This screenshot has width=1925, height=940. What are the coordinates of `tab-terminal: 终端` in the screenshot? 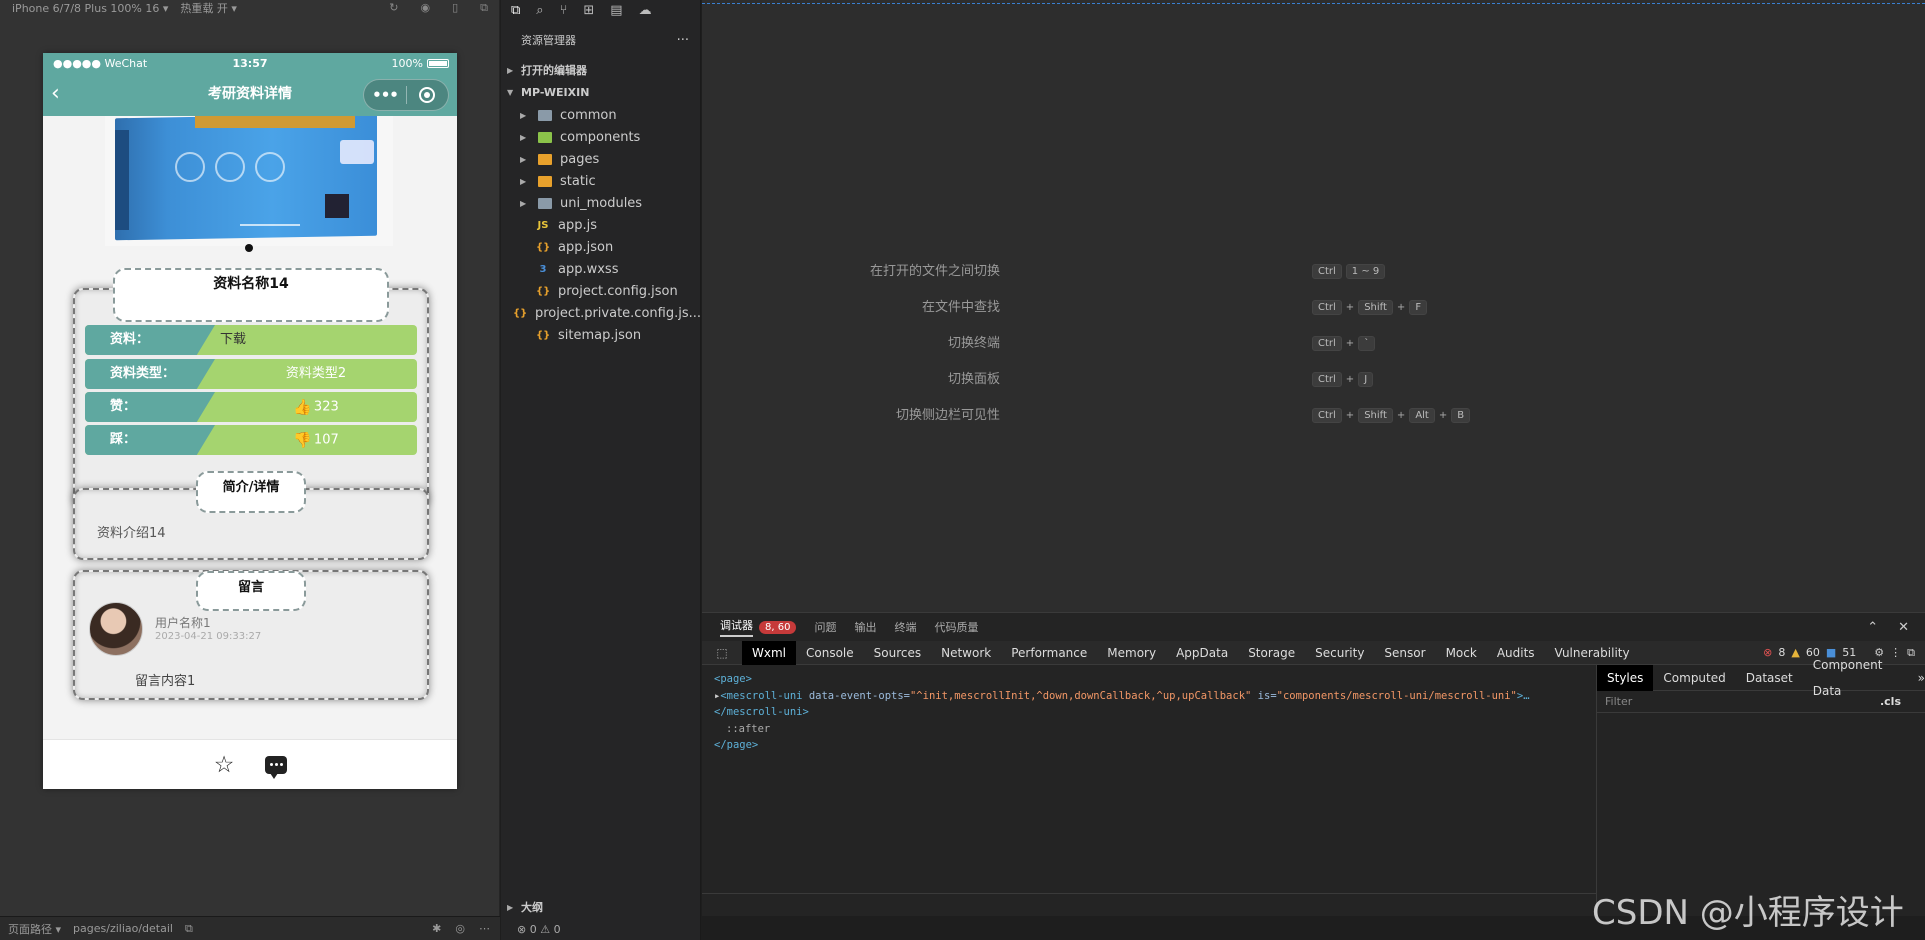 It's located at (905, 627).